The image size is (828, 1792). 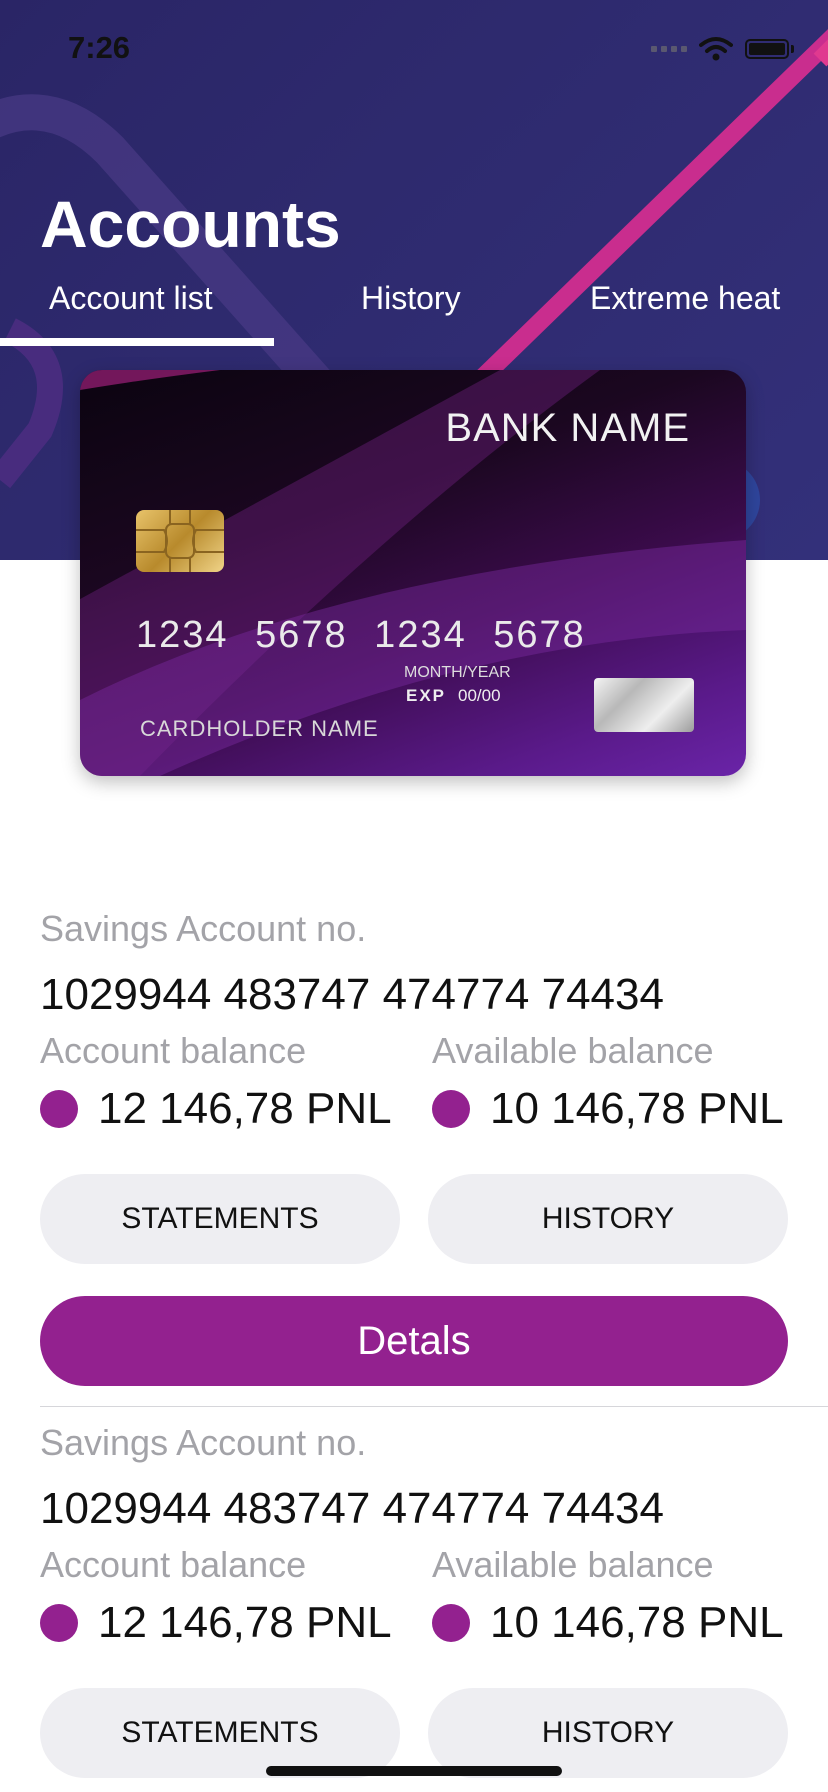 I want to click on battery-icon, so click(x=769, y=49).